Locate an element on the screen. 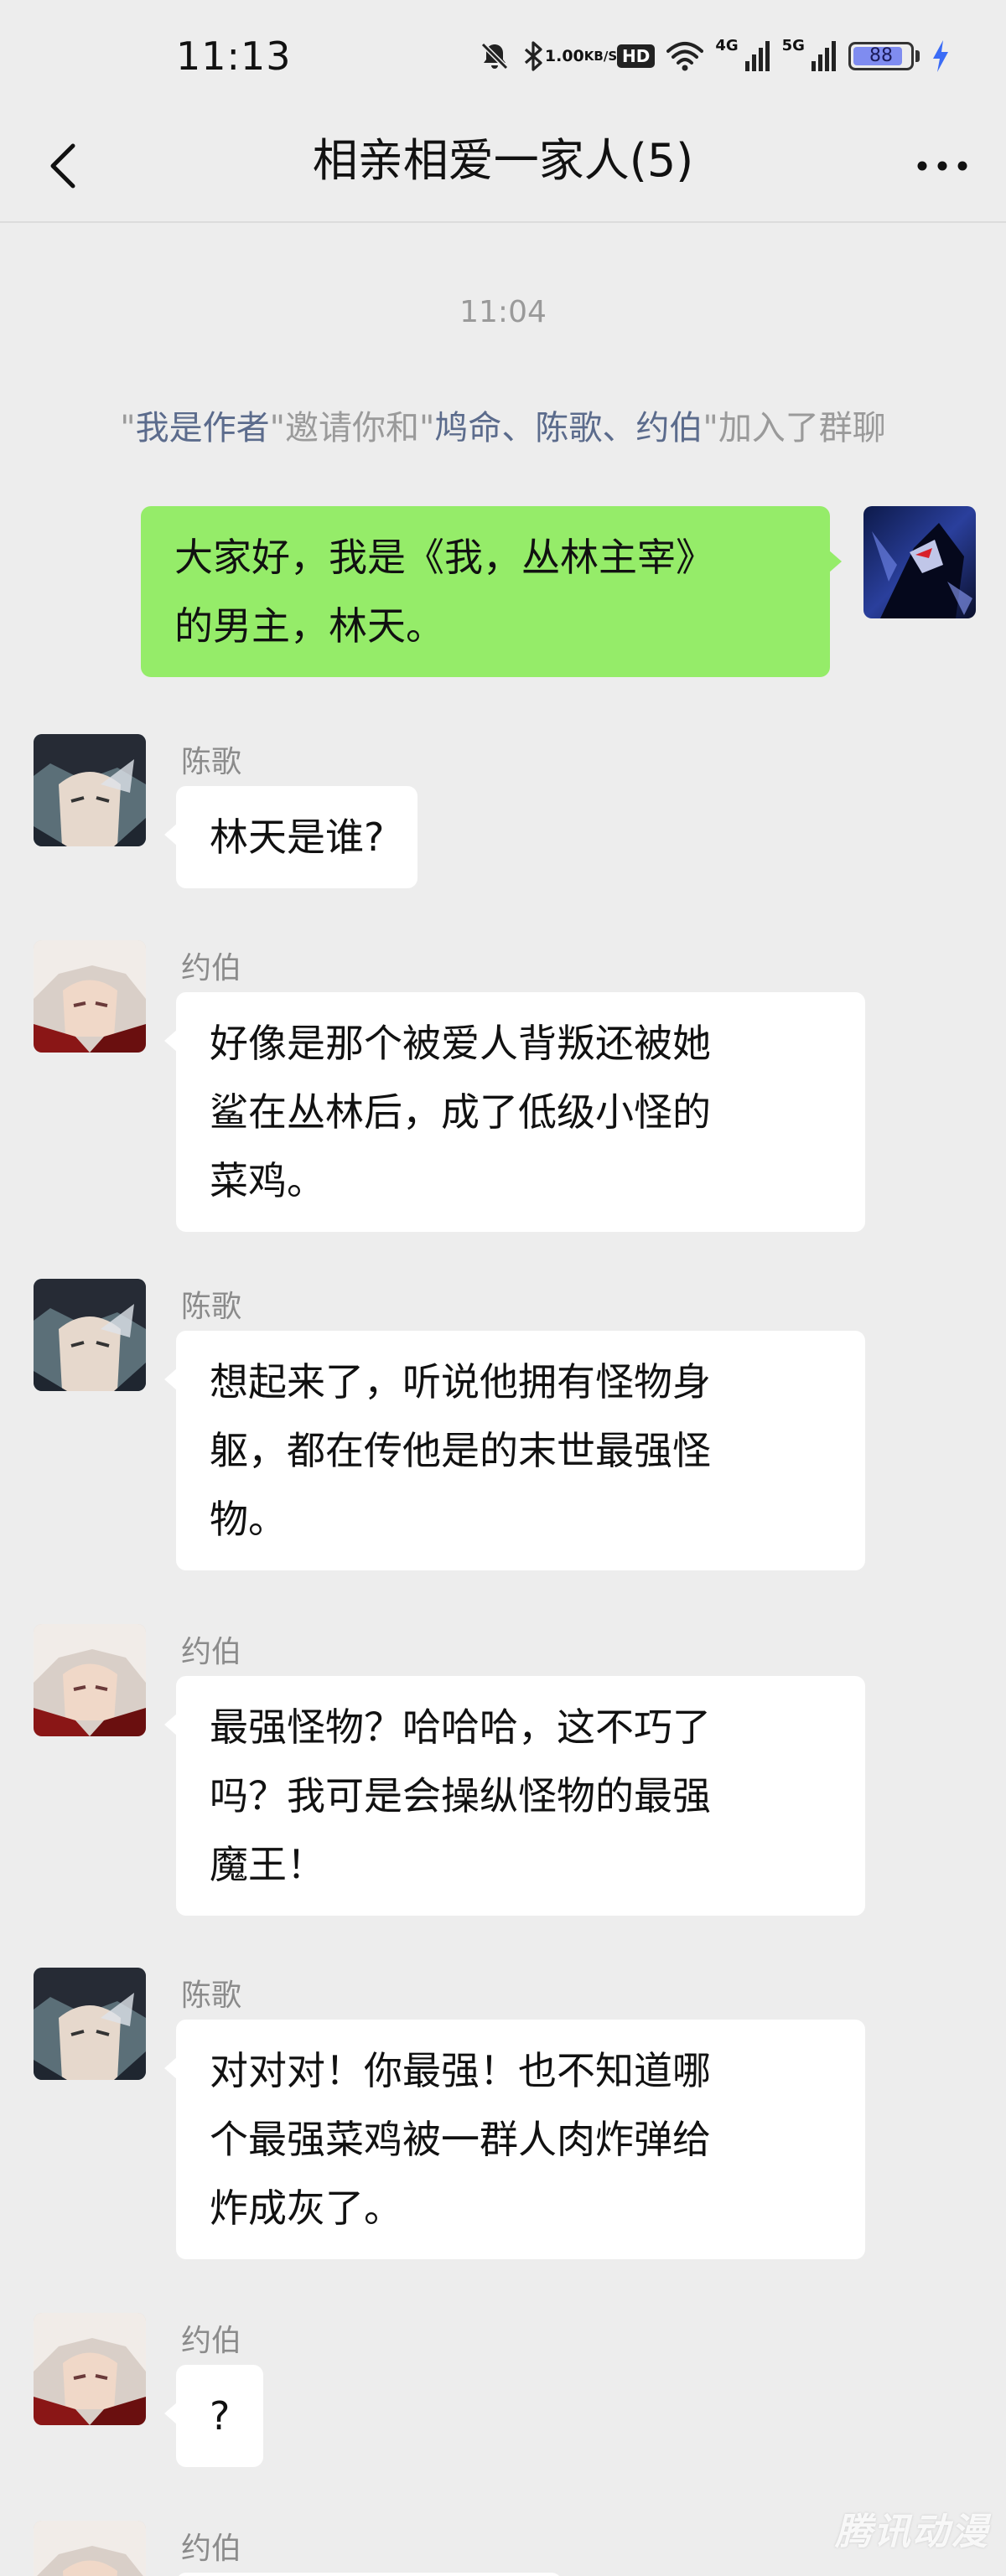 This screenshot has height=2576, width=1006. invitee-names-link: 鸠命、陈歌、约伯 is located at coordinates (568, 428).